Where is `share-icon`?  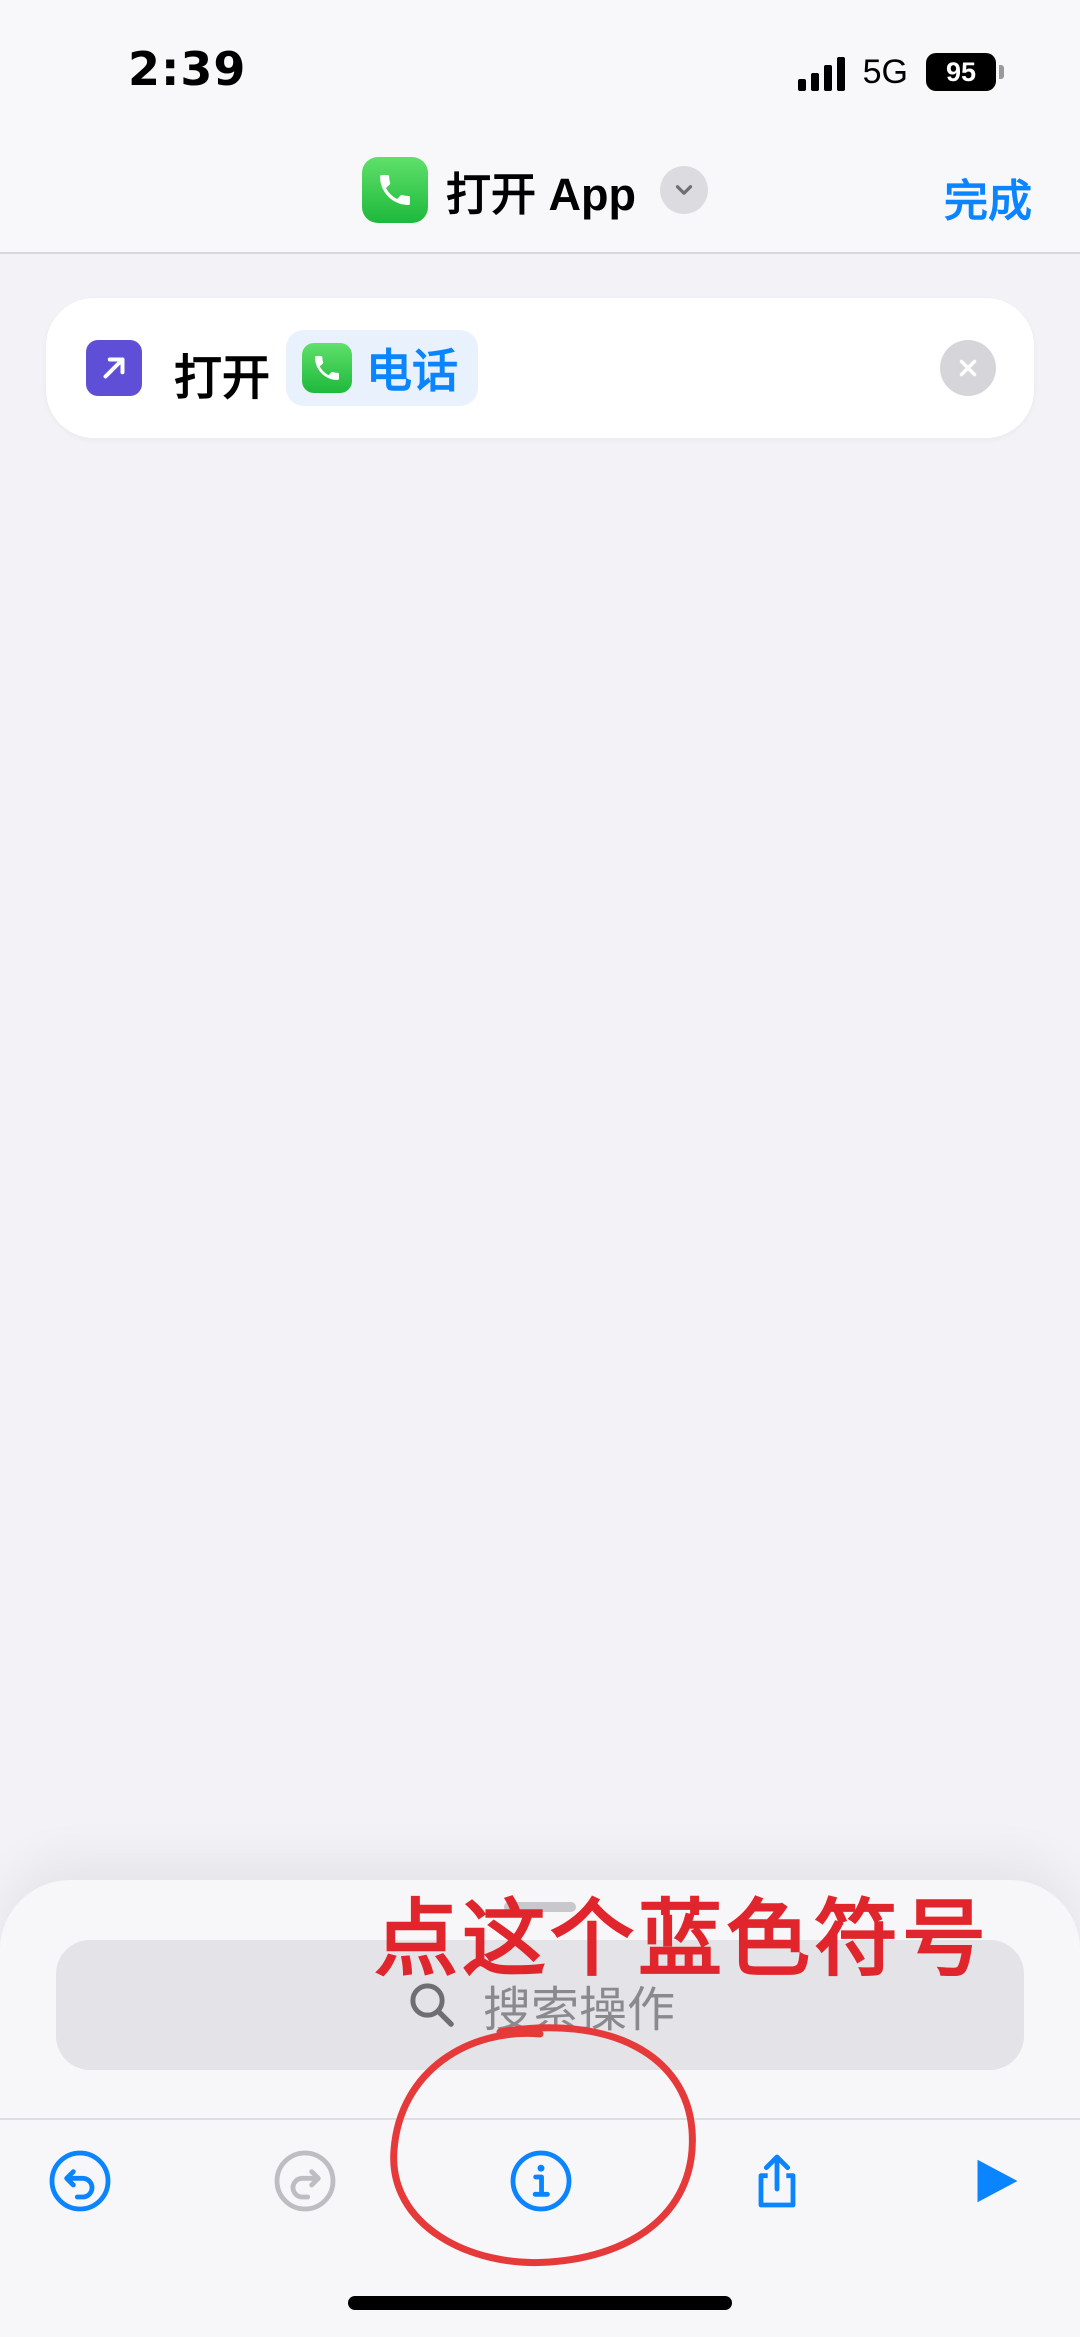
share-icon is located at coordinates (777, 2181).